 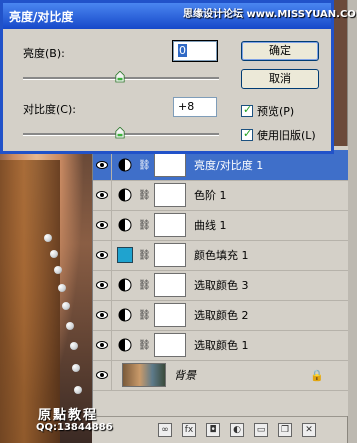 I want to click on brightness-label: 亮度(B):, so click(x=44, y=53).